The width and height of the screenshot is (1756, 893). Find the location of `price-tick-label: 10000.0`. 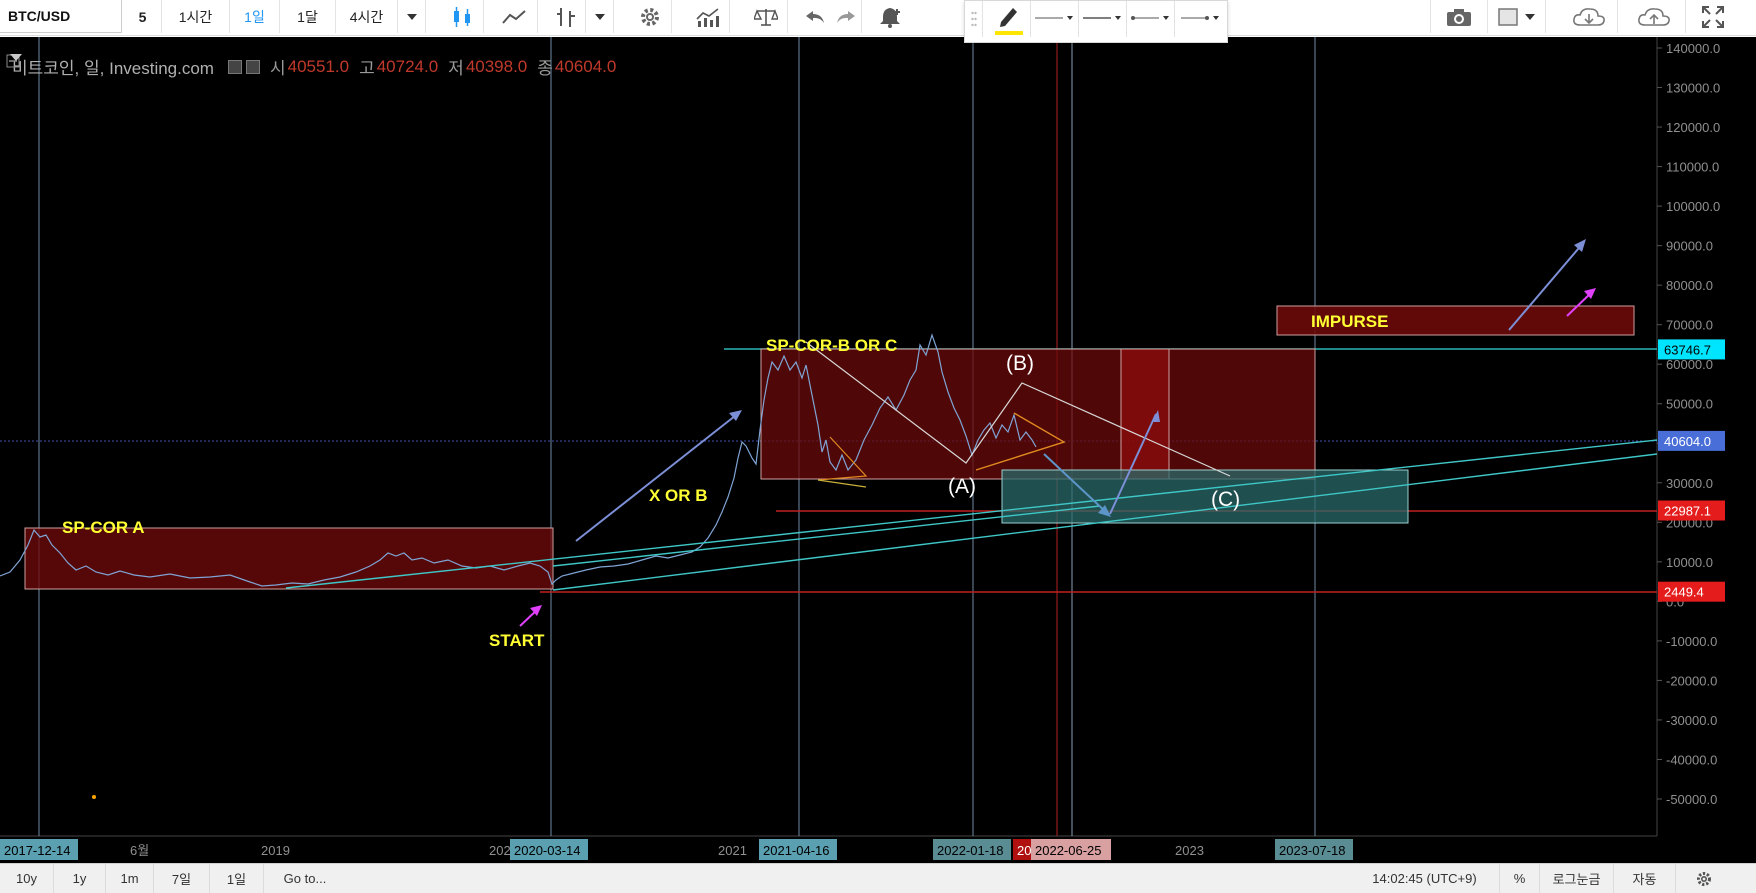

price-tick-label: 10000.0 is located at coordinates (1689, 562).